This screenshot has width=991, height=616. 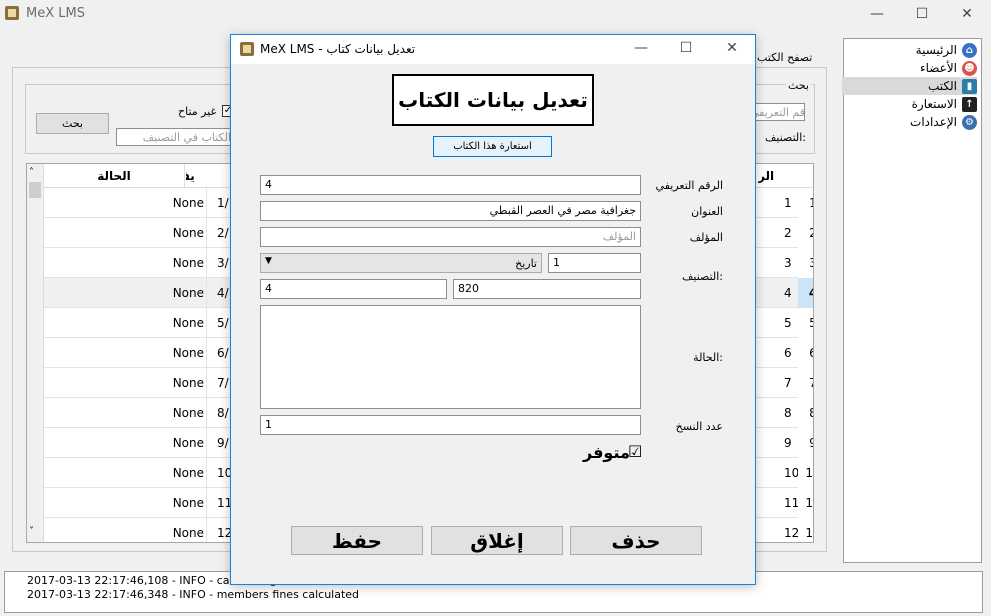 I want to click on title-input: جغرافية مصر في العصر القبطي, so click(x=450, y=211).